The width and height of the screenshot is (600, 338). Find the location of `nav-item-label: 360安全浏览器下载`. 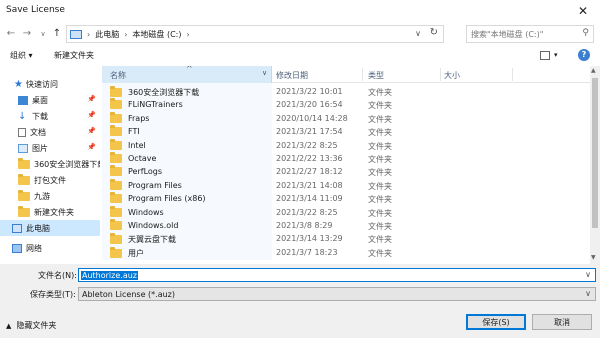

nav-item-label: 360安全浏览器下载 is located at coordinates (67, 164).